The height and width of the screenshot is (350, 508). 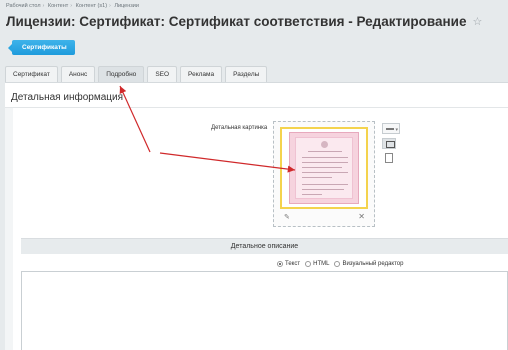 What do you see at coordinates (121, 74) in the screenshot?
I see `tab-details: Подробно` at bounding box center [121, 74].